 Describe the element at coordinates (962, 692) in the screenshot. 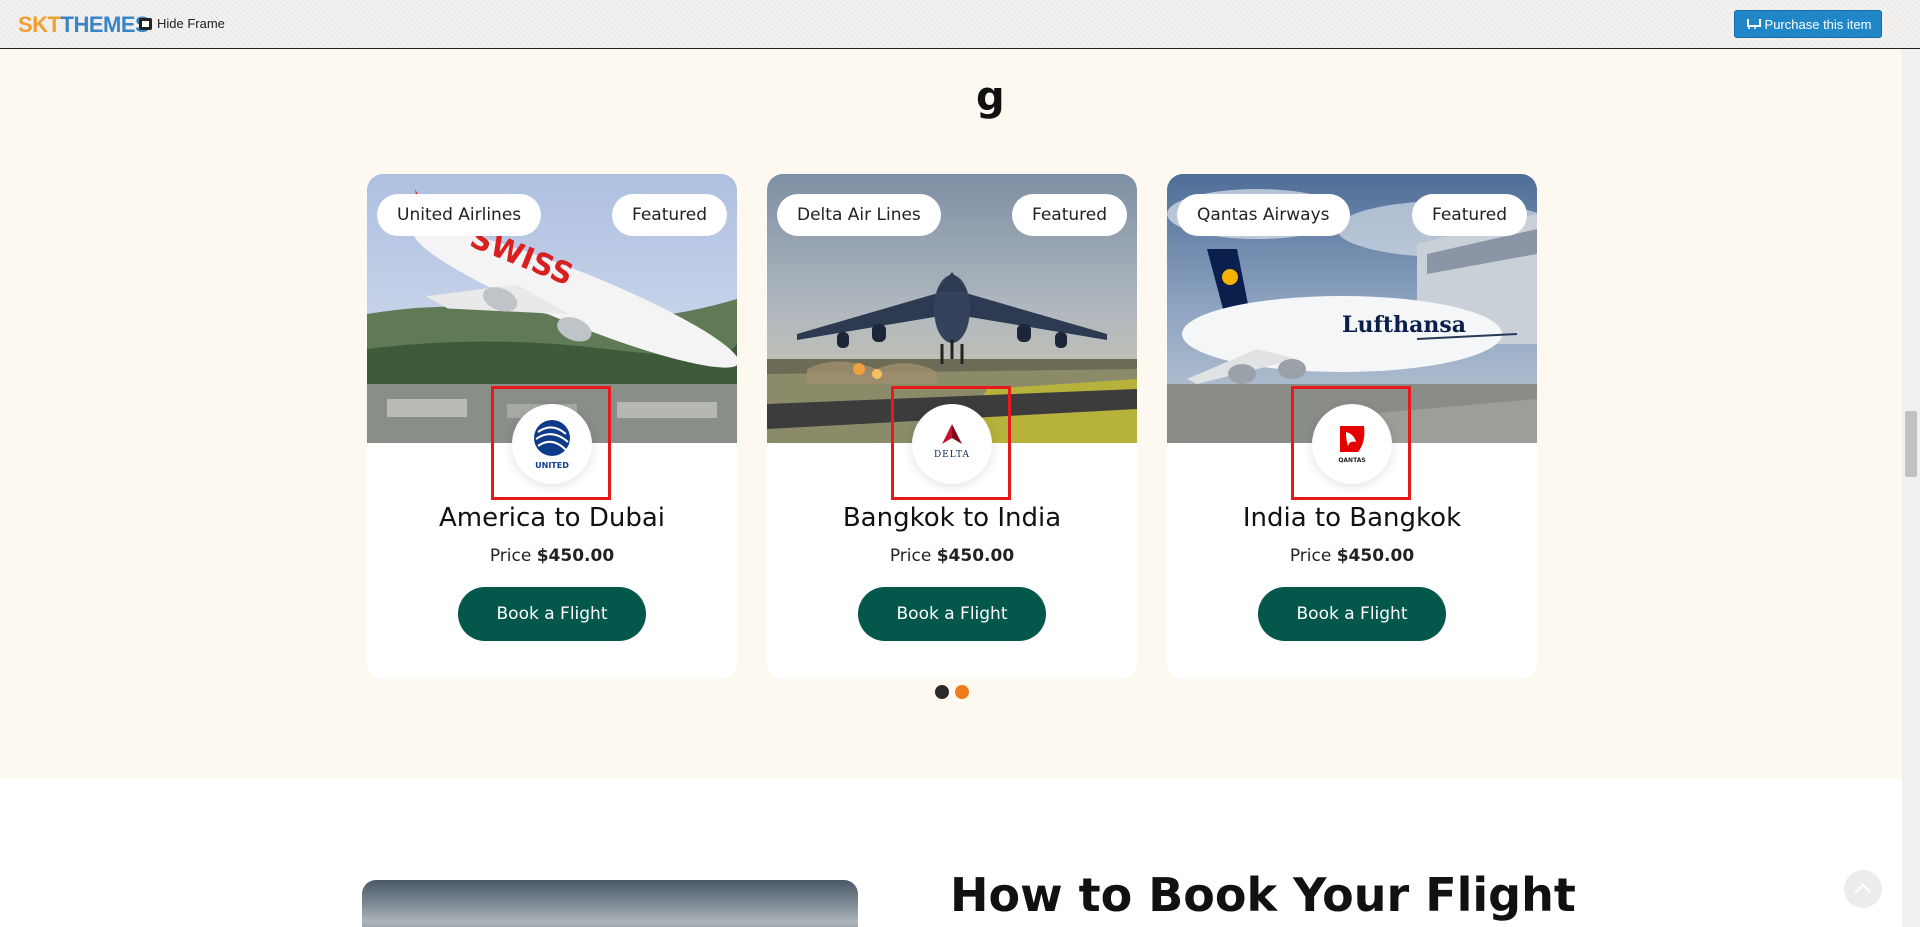

I see `carousel-dot-2-active` at that location.